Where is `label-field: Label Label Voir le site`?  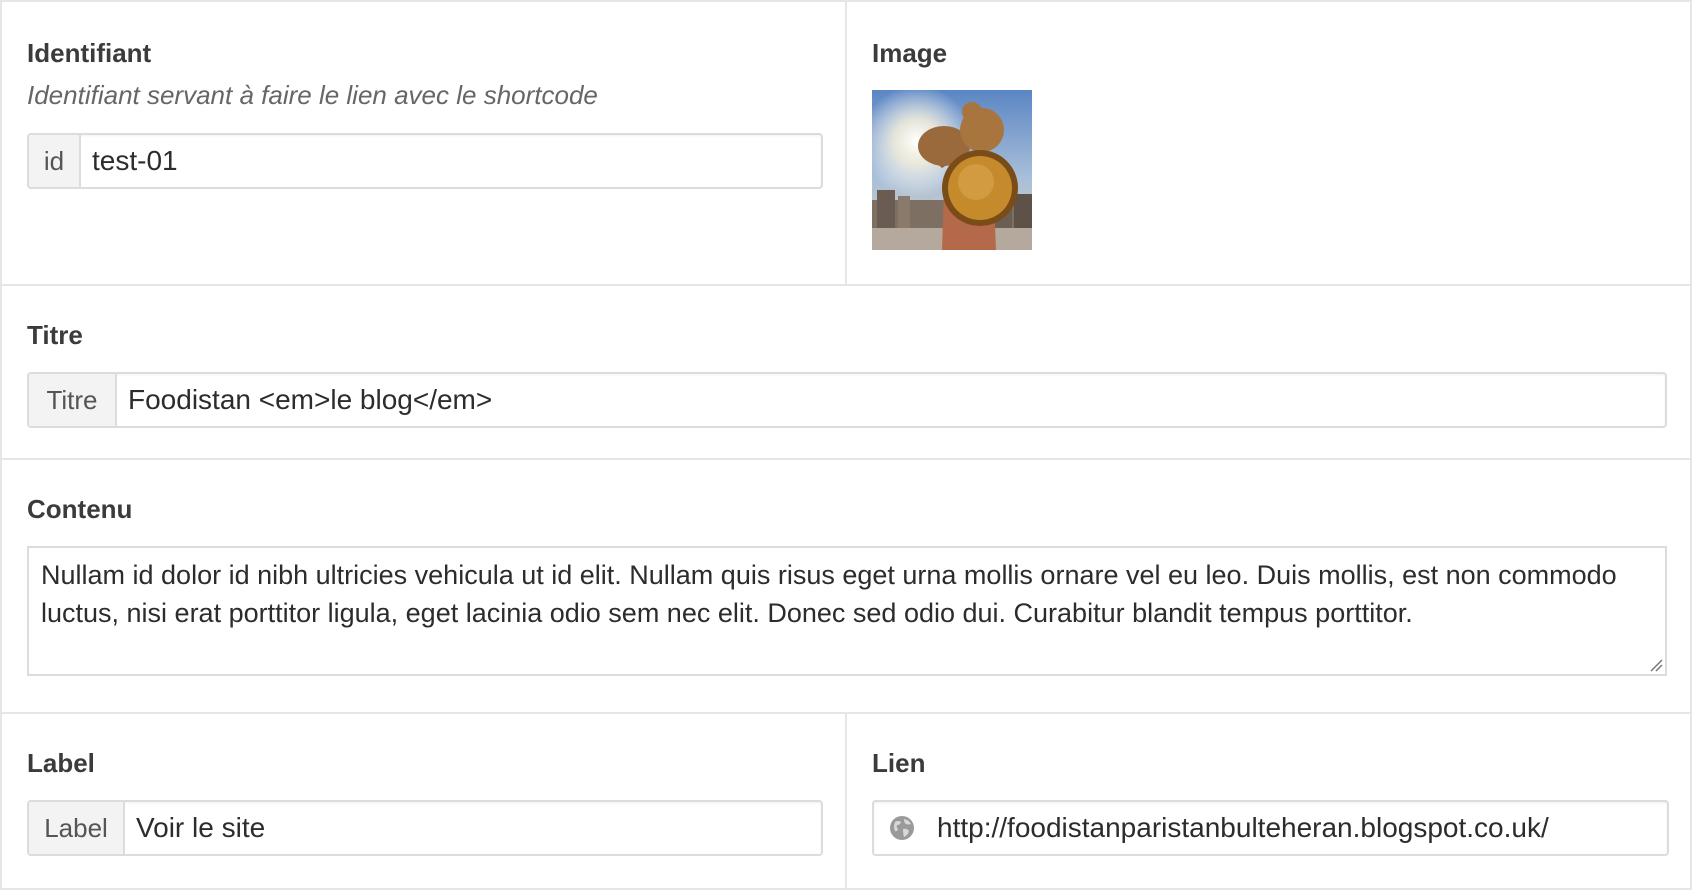 label-field: Label Label Voir le site is located at coordinates (424, 802).